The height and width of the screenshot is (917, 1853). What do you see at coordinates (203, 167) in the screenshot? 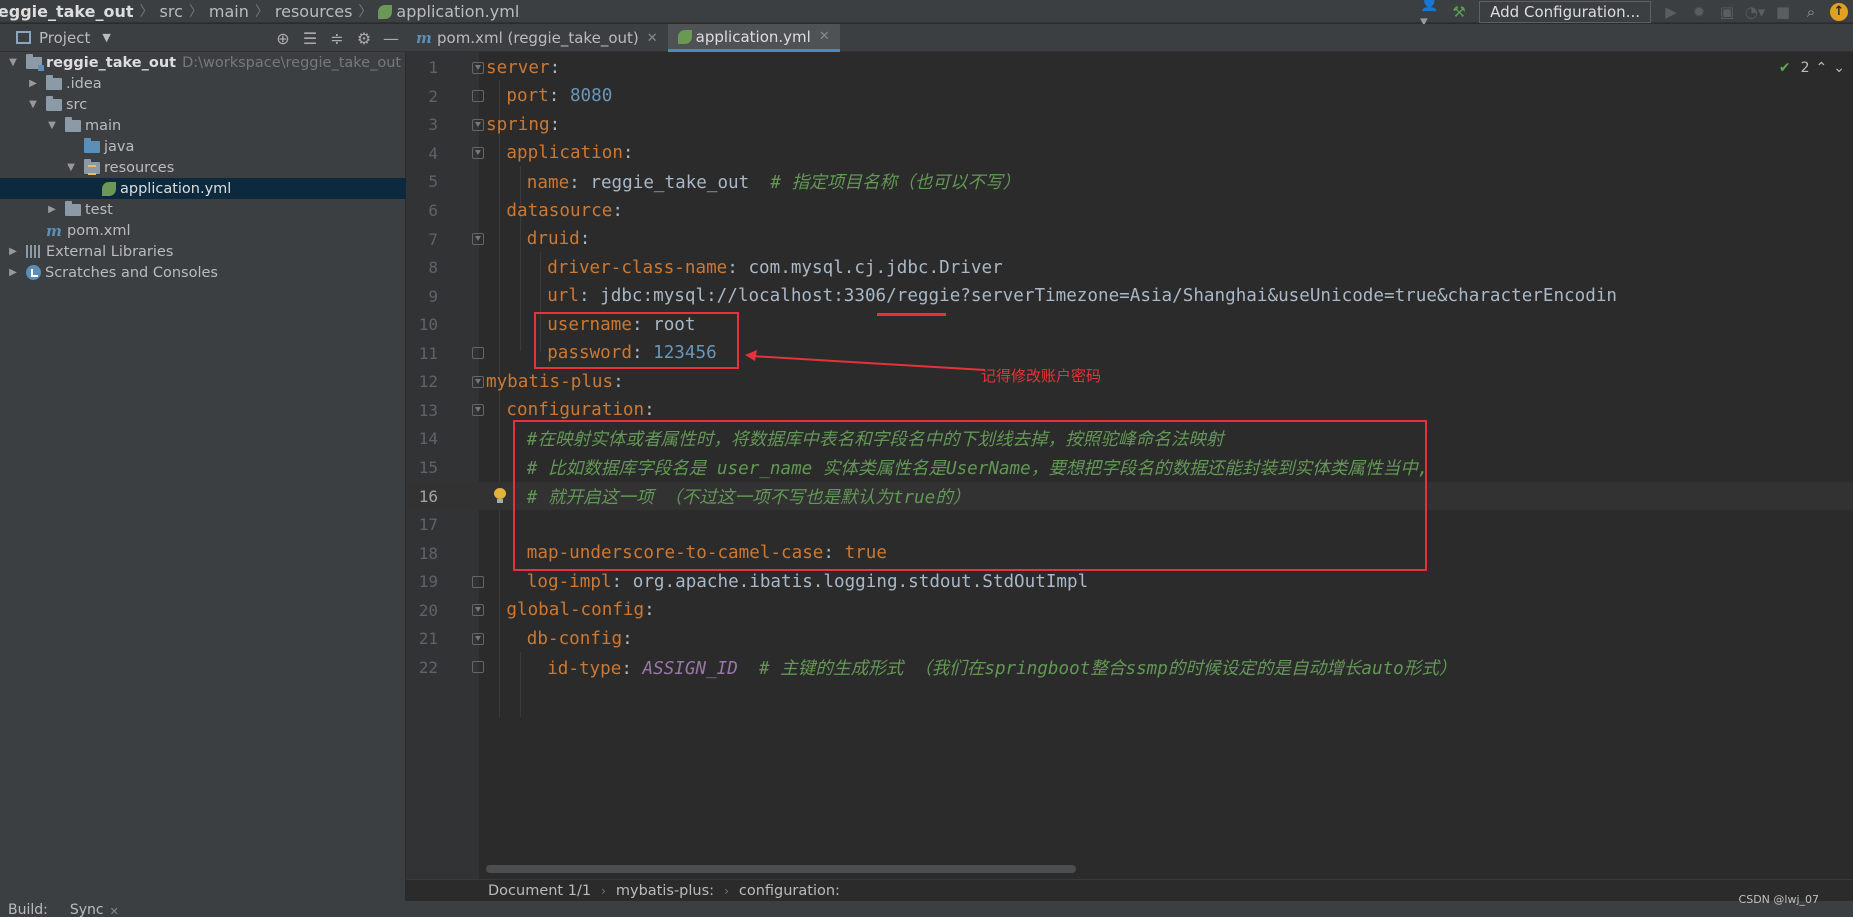
I see `tree-item-resources: ▼ resources` at bounding box center [203, 167].